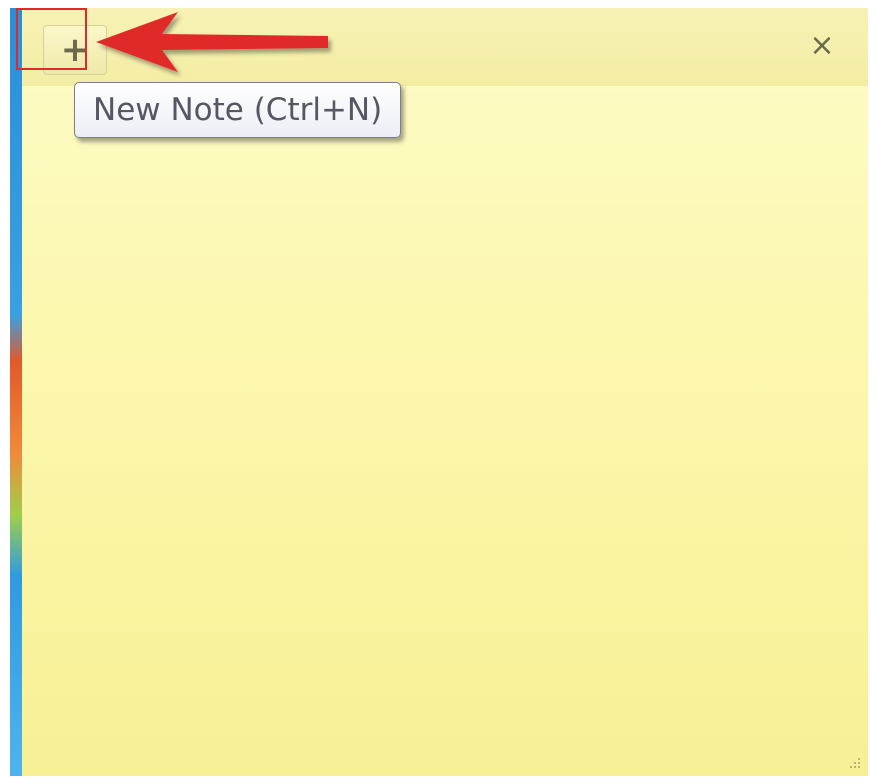  I want to click on new-note-tooltip: New Note (Ctrl+N), so click(238, 110).